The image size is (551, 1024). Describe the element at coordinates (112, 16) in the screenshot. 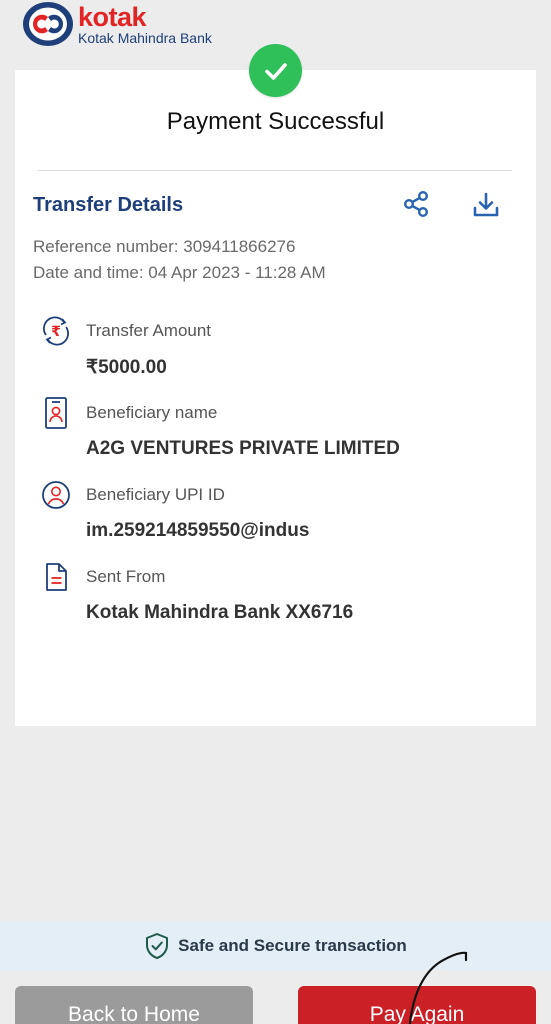

I see `brand-name: kotak` at that location.